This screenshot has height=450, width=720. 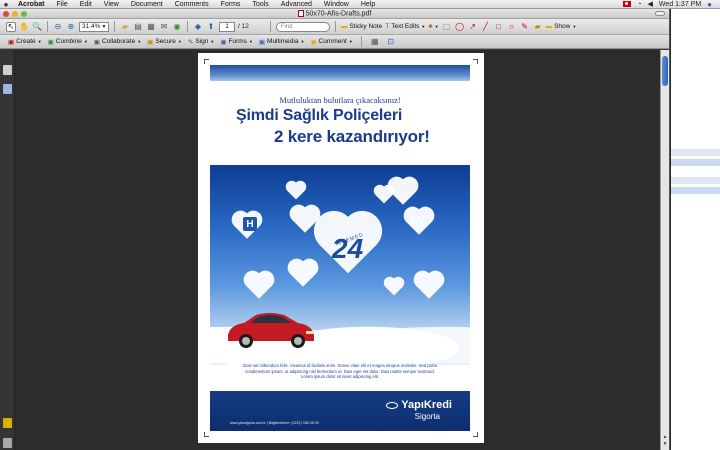 I want to click on poster-headline-line2: 2 kere kazandırıyor!, so click(x=352, y=136).